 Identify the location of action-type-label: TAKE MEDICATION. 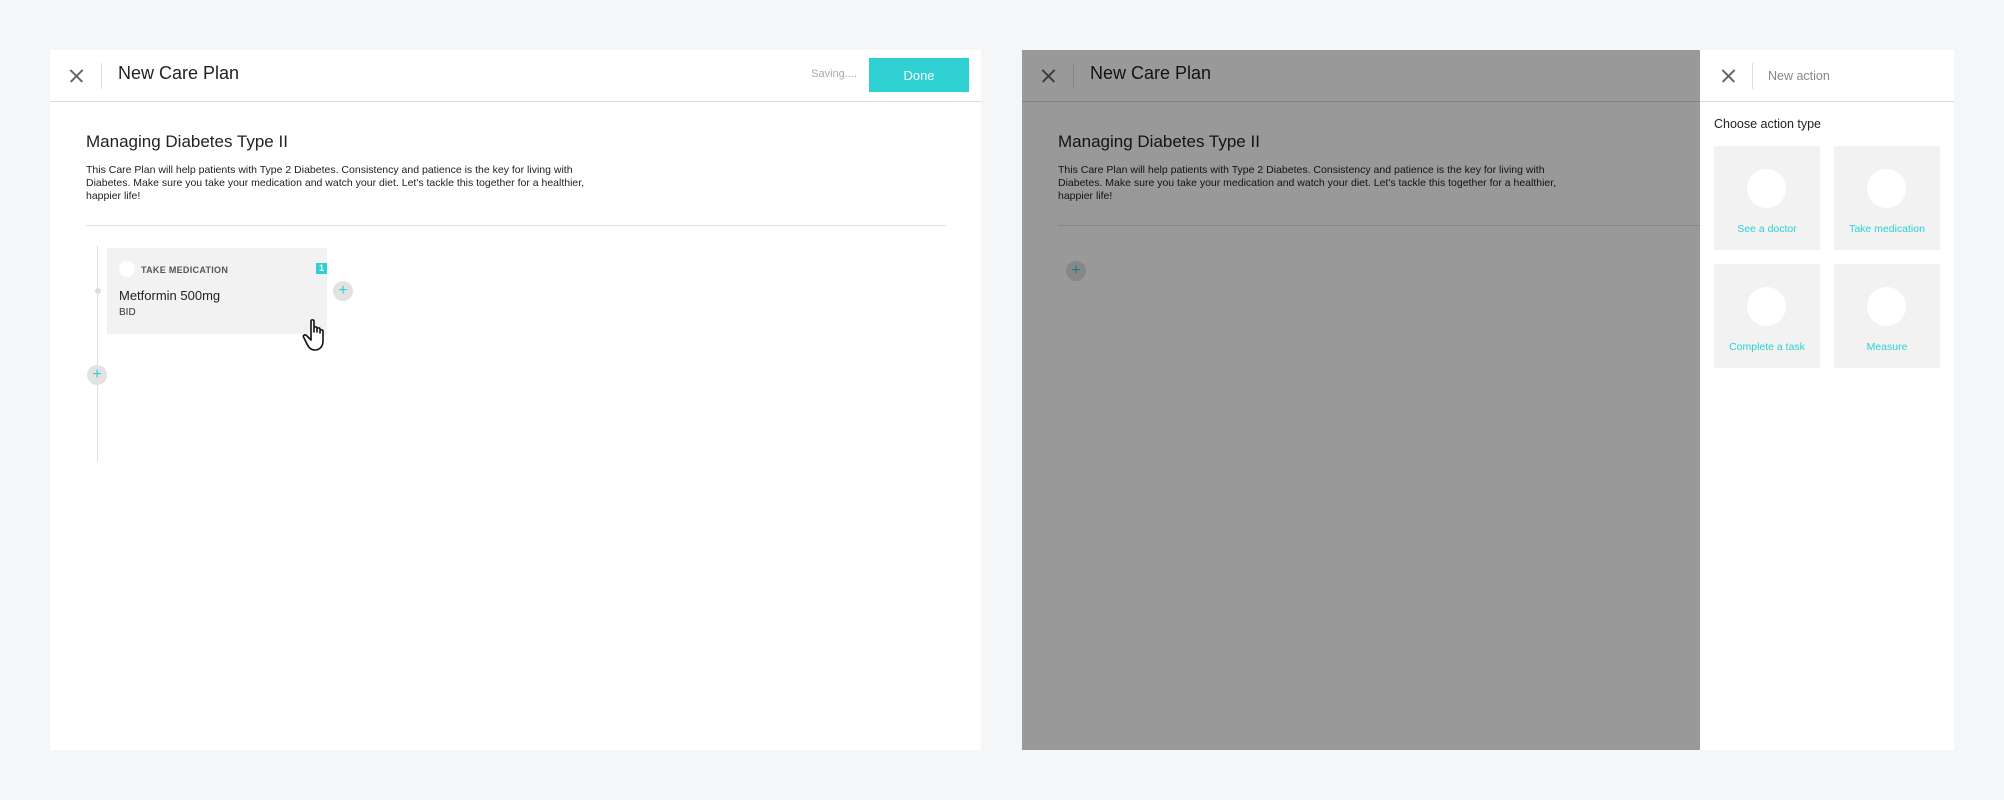
(185, 270).